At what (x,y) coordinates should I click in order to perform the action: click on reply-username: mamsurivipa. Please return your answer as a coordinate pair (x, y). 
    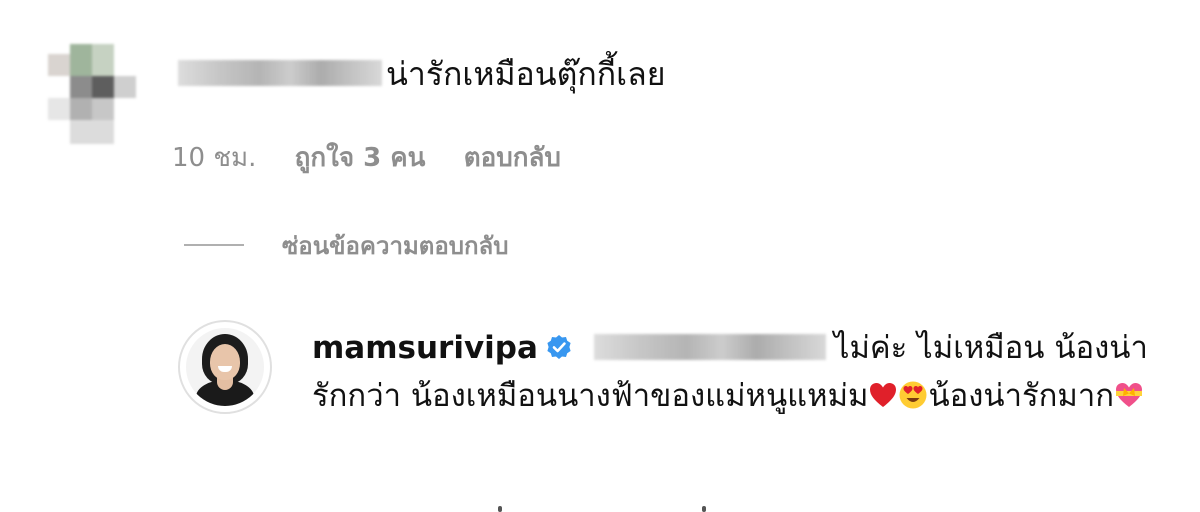
    Looking at the image, I should click on (425, 348).